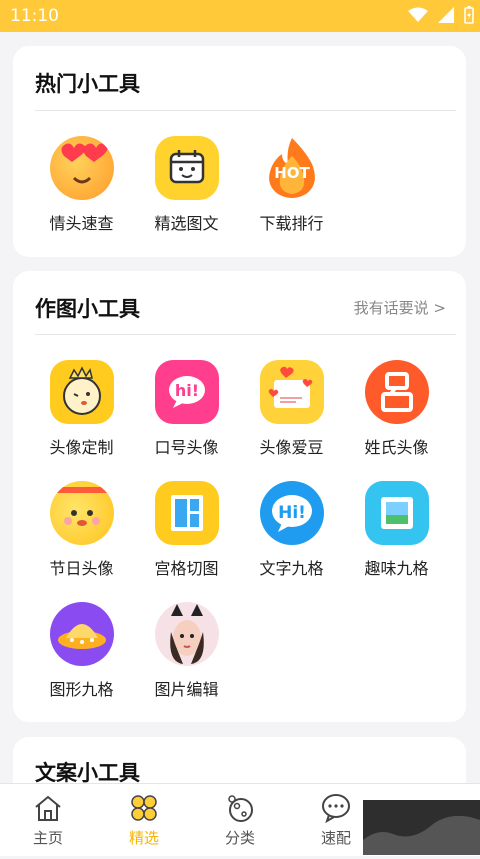 The image size is (480, 859). Describe the element at coordinates (291, 447) in the screenshot. I see `tool-label: 头像爱豆` at that location.